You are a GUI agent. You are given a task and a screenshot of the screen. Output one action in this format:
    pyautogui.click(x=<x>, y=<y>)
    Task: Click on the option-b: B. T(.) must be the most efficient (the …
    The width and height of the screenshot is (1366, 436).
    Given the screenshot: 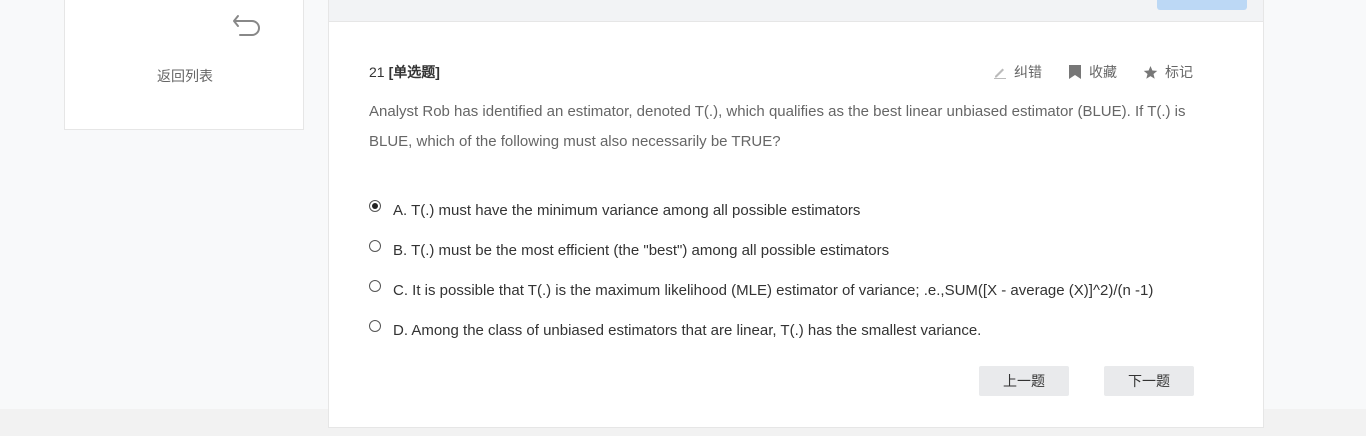 What is the action you would take?
    pyautogui.click(x=799, y=250)
    